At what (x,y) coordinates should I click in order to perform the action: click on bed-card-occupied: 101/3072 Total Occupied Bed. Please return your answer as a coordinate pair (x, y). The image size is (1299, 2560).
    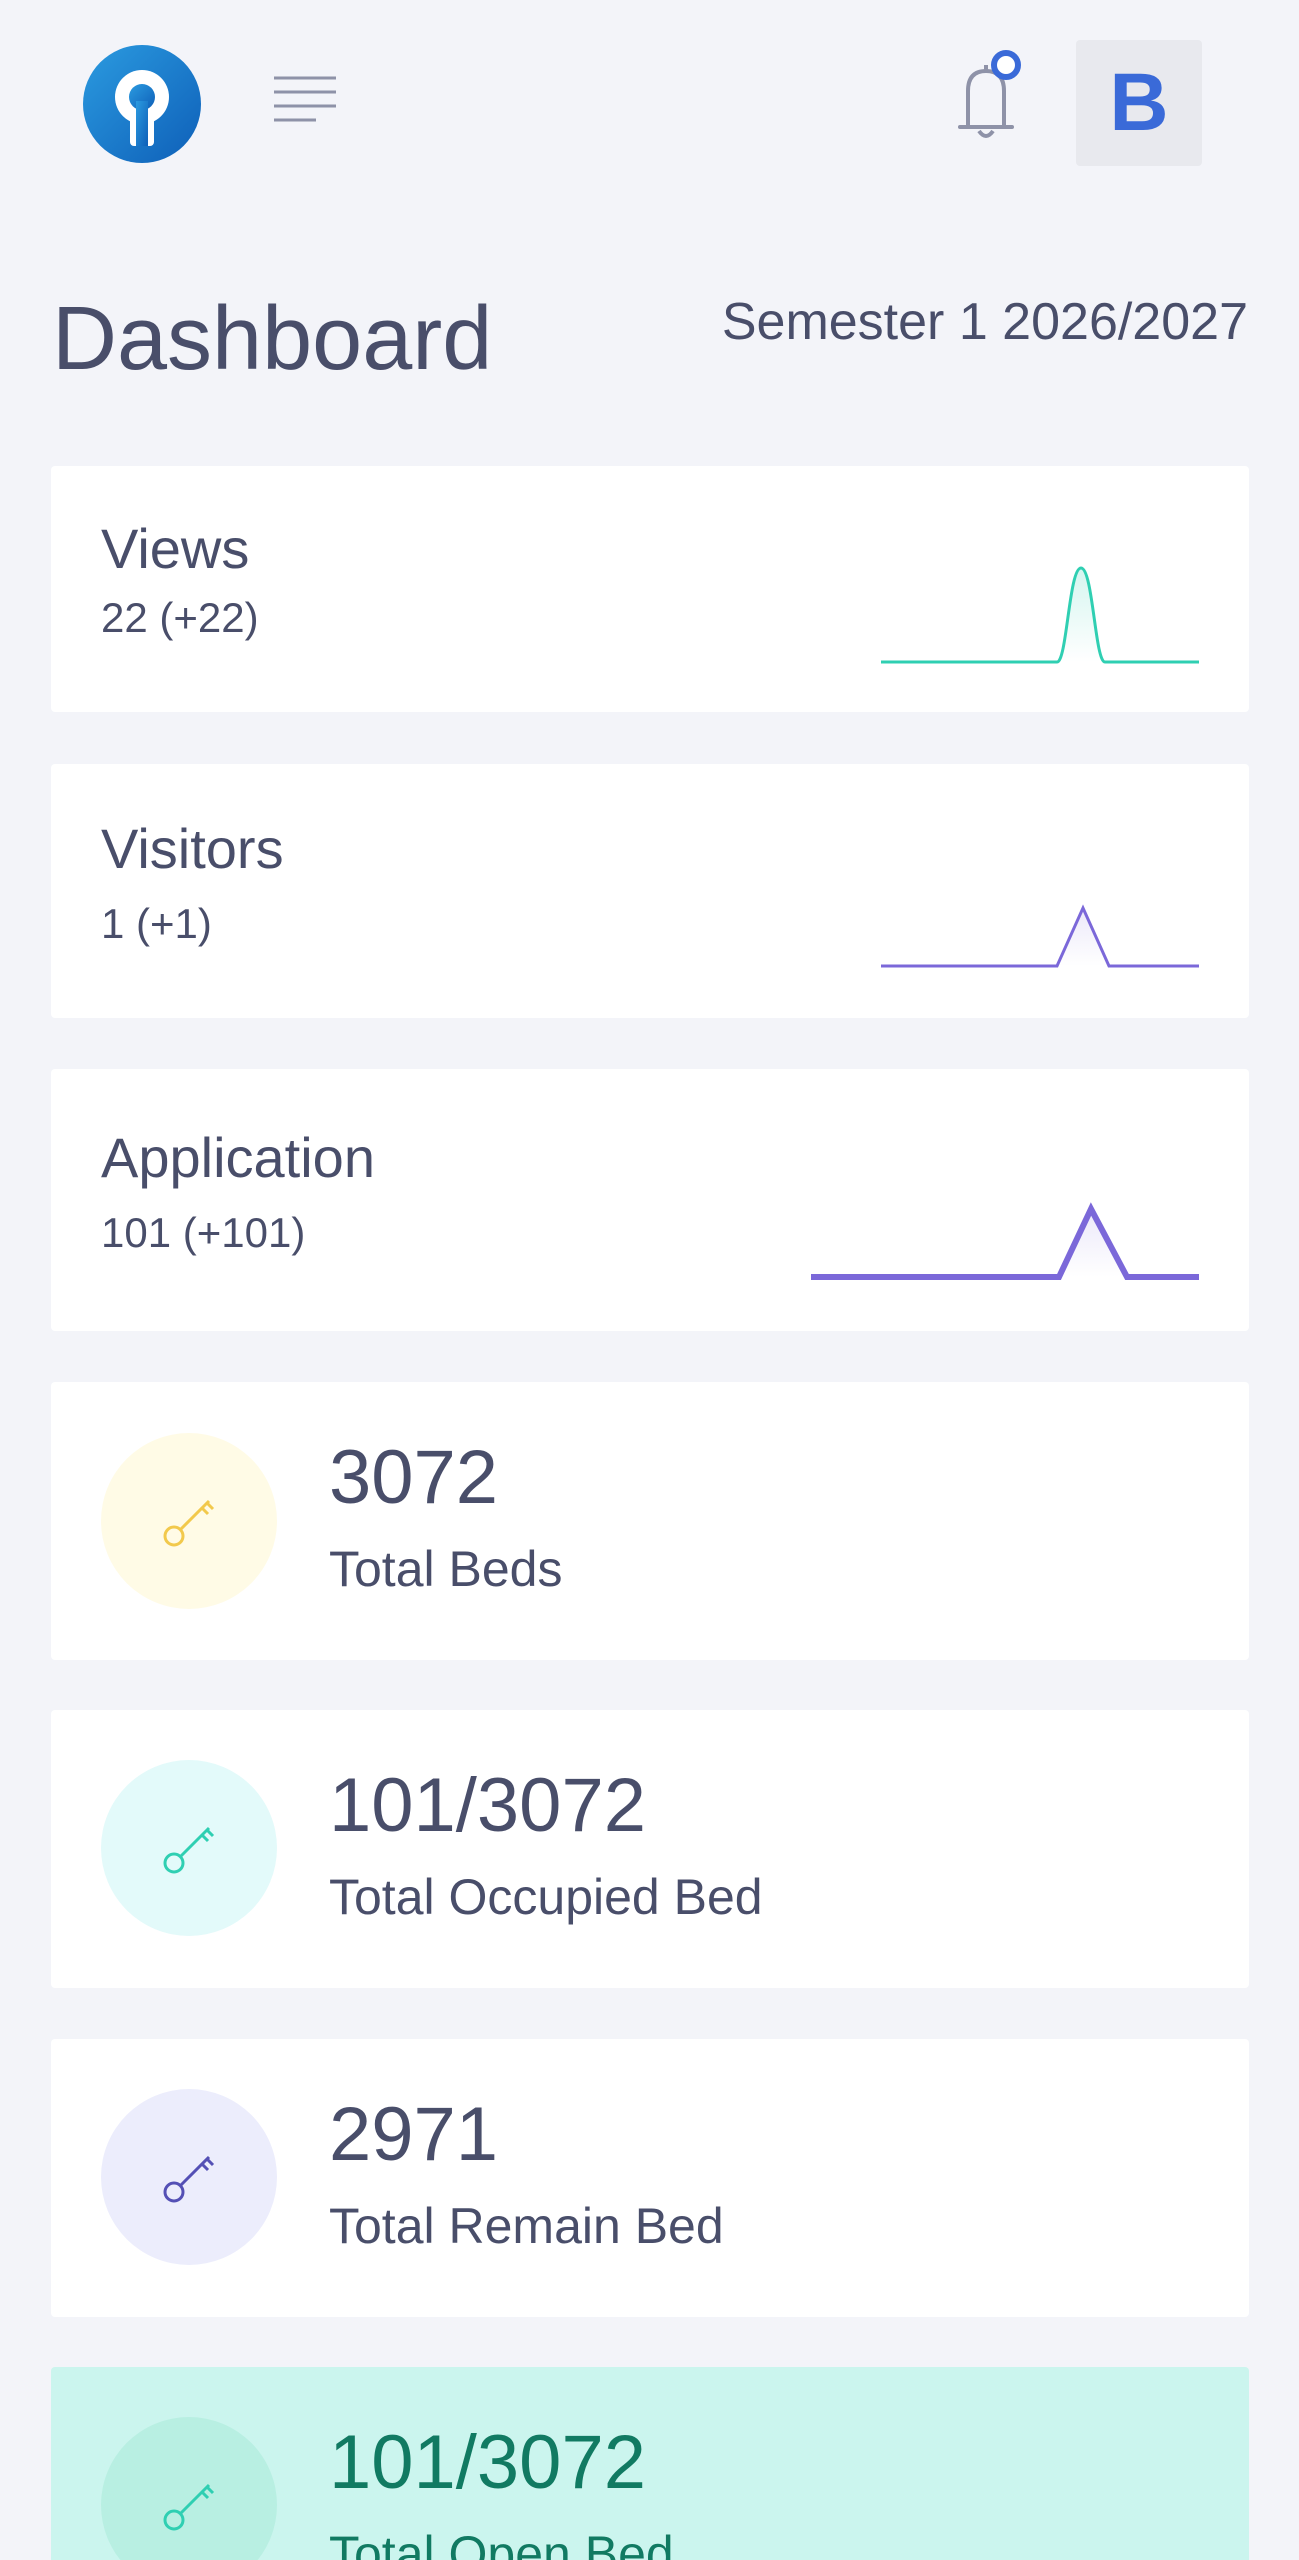
    Looking at the image, I should click on (650, 1849).